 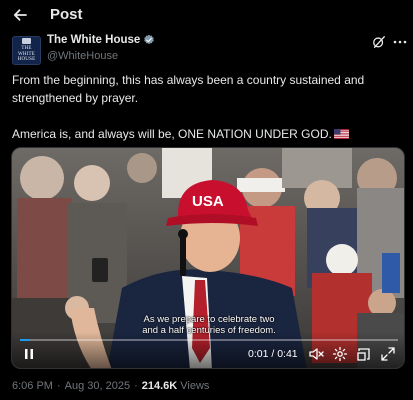 I want to click on post-time: 6:06 PM, so click(x=32, y=386).